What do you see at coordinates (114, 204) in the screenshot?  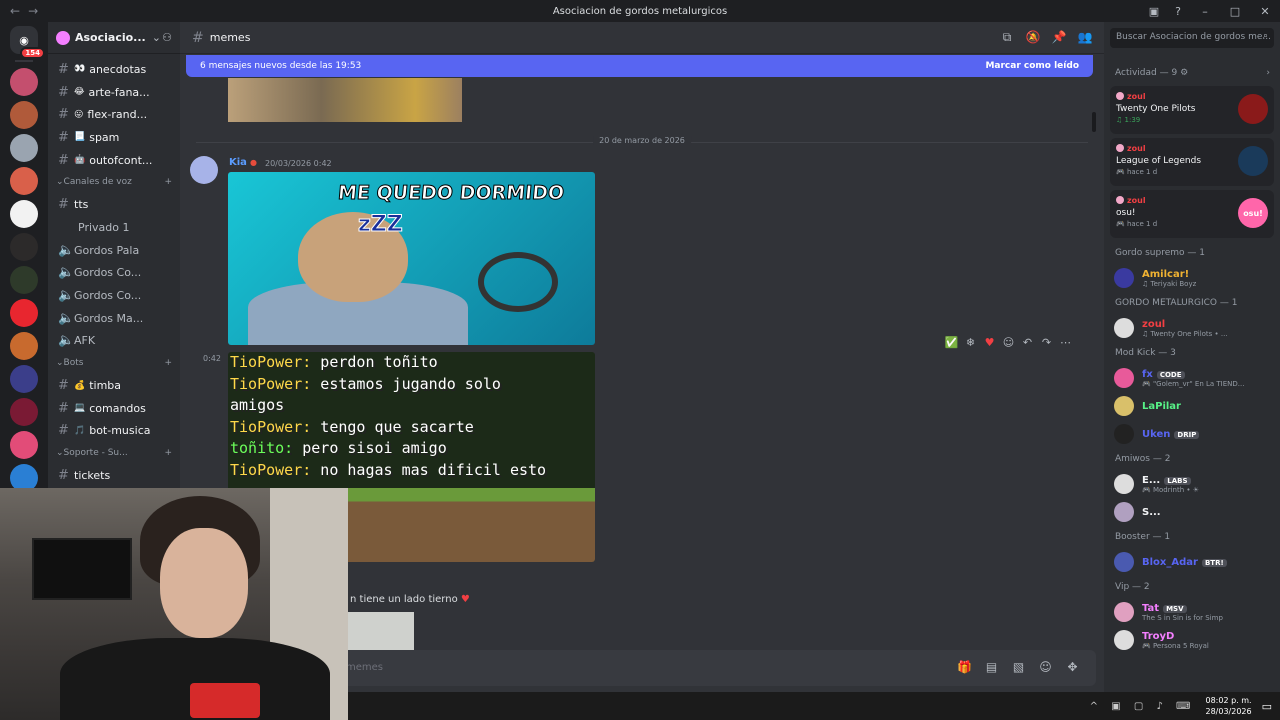 I see `channel-tts: # tts` at bounding box center [114, 204].